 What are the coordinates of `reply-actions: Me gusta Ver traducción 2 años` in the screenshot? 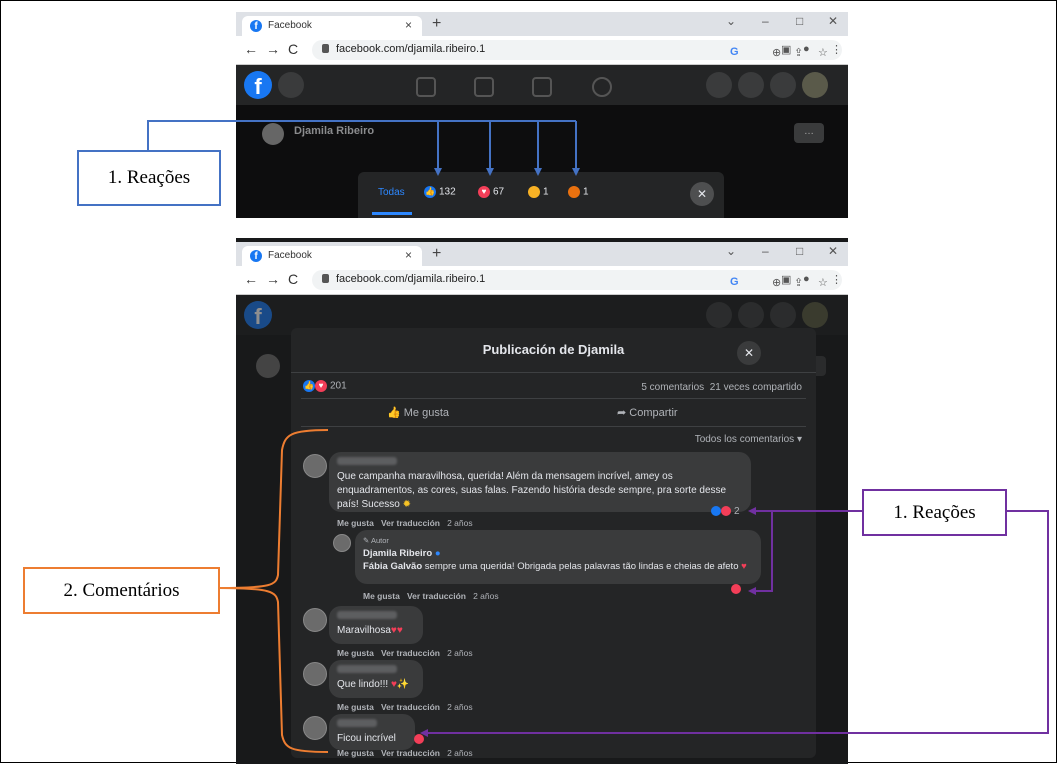 It's located at (431, 596).